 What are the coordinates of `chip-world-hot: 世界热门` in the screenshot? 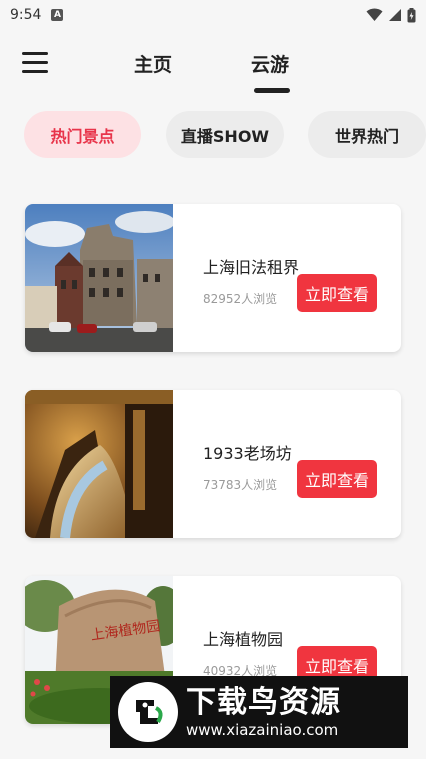 It's located at (367, 134).